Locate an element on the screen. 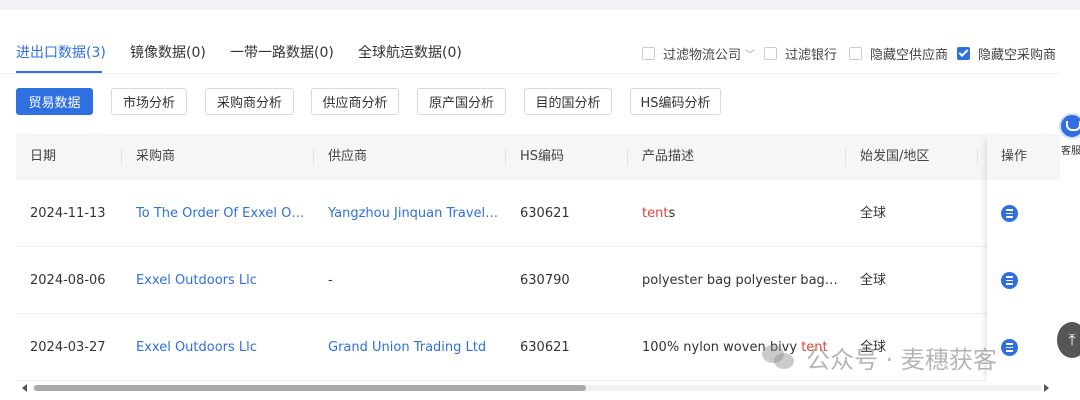  cell-date: 2024-03-27 is located at coordinates (68, 347).